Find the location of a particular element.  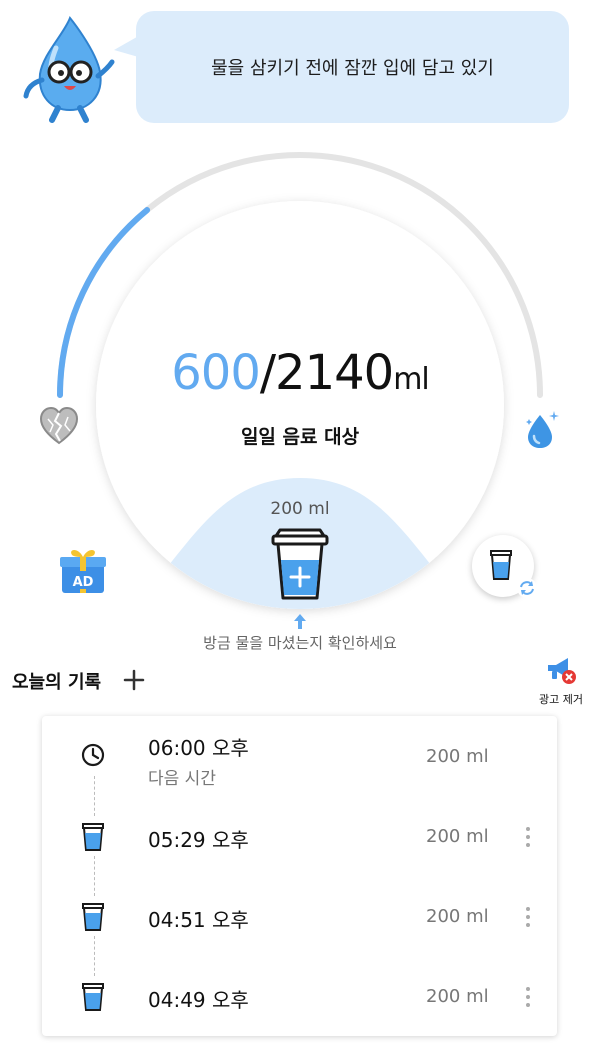

current-amount: 600 is located at coordinates (216, 373).